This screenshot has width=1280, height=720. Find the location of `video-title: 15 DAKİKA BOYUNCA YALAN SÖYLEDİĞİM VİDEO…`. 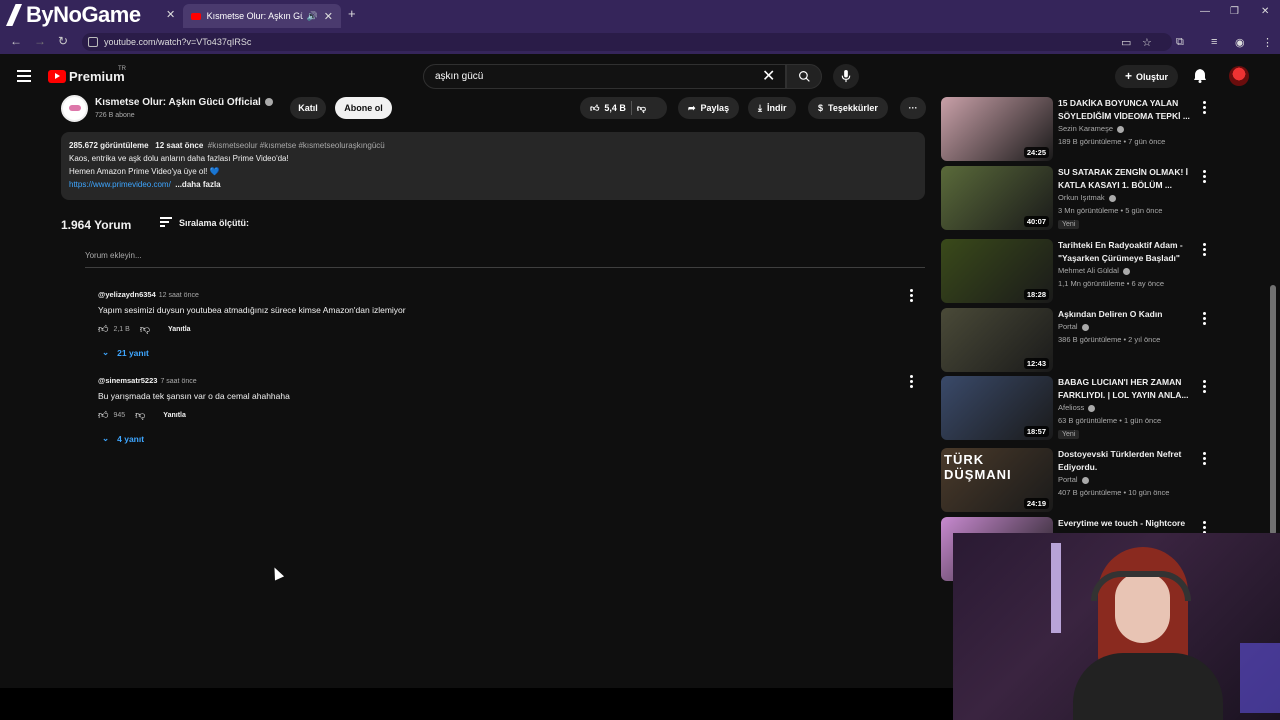

video-title: 15 DAKİKA BOYUNCA YALAN SÖYLEDİĞİM VİDEO… is located at coordinates (1125, 110).